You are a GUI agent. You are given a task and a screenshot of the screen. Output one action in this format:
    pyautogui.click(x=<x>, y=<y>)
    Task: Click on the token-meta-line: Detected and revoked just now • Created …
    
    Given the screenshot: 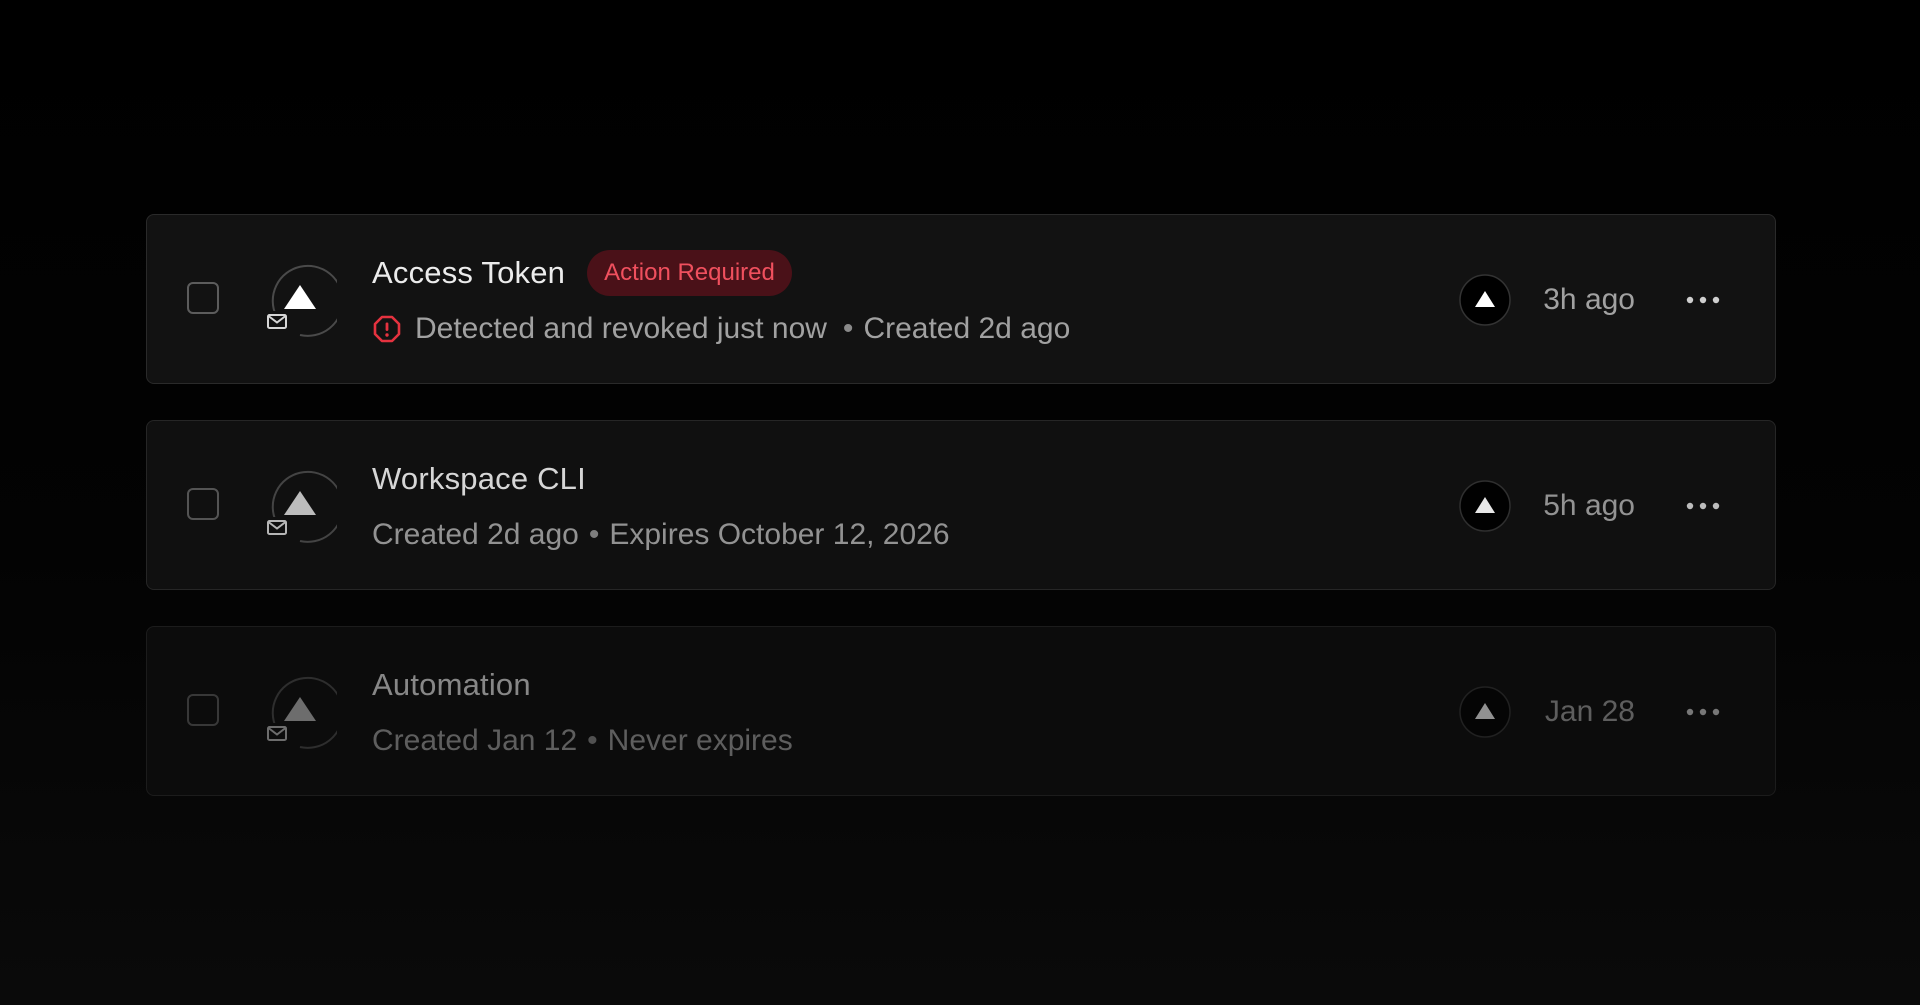 What is the action you would take?
    pyautogui.click(x=721, y=329)
    